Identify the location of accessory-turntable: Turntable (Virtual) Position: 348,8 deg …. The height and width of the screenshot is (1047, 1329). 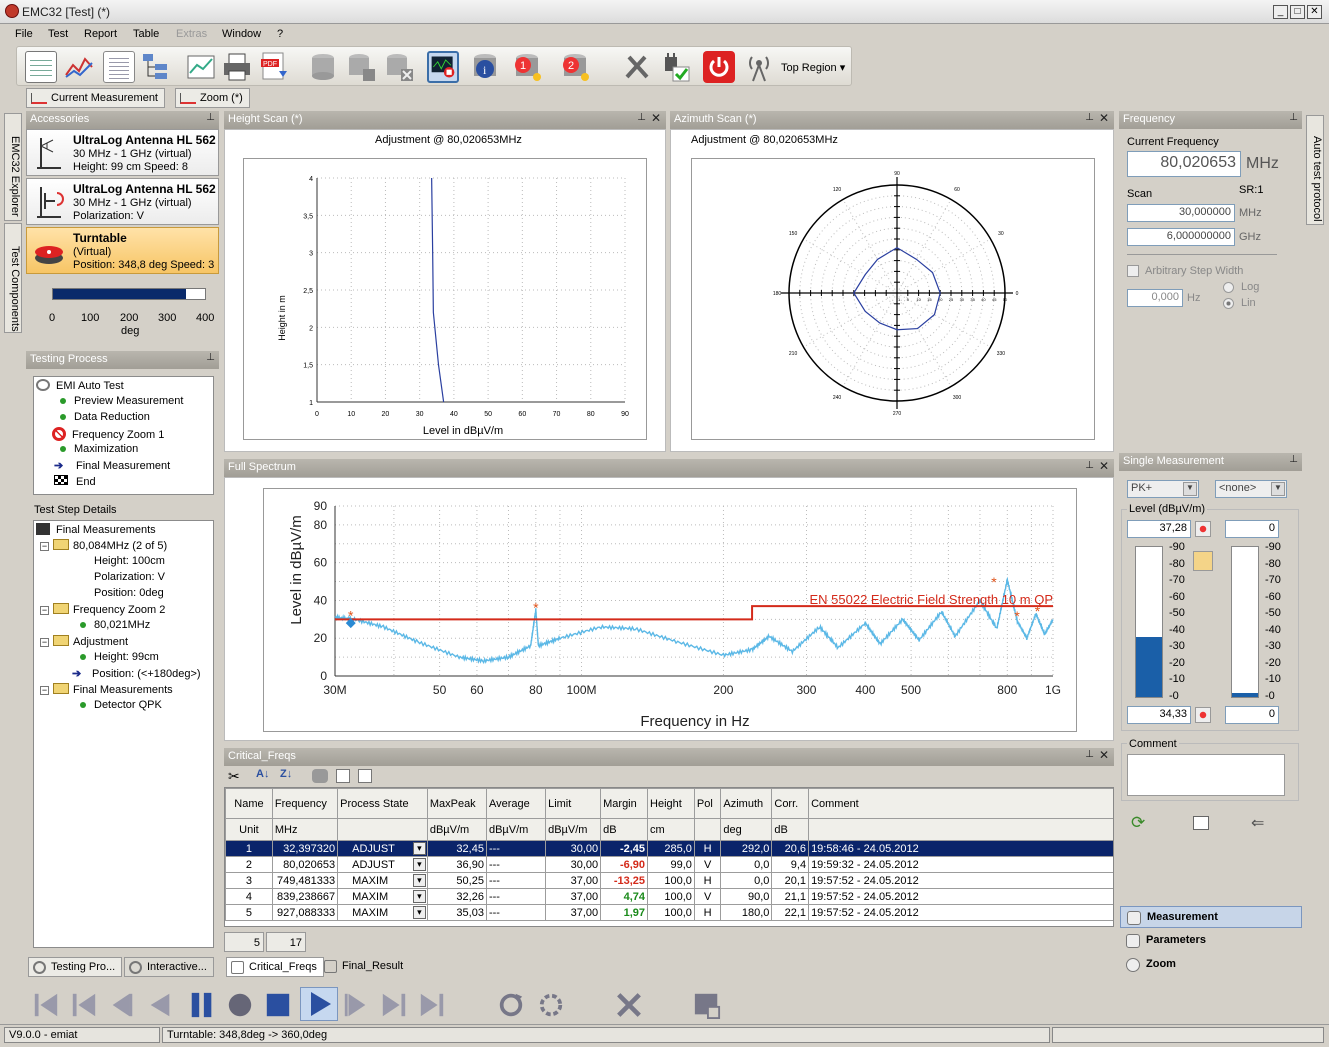
(122, 250).